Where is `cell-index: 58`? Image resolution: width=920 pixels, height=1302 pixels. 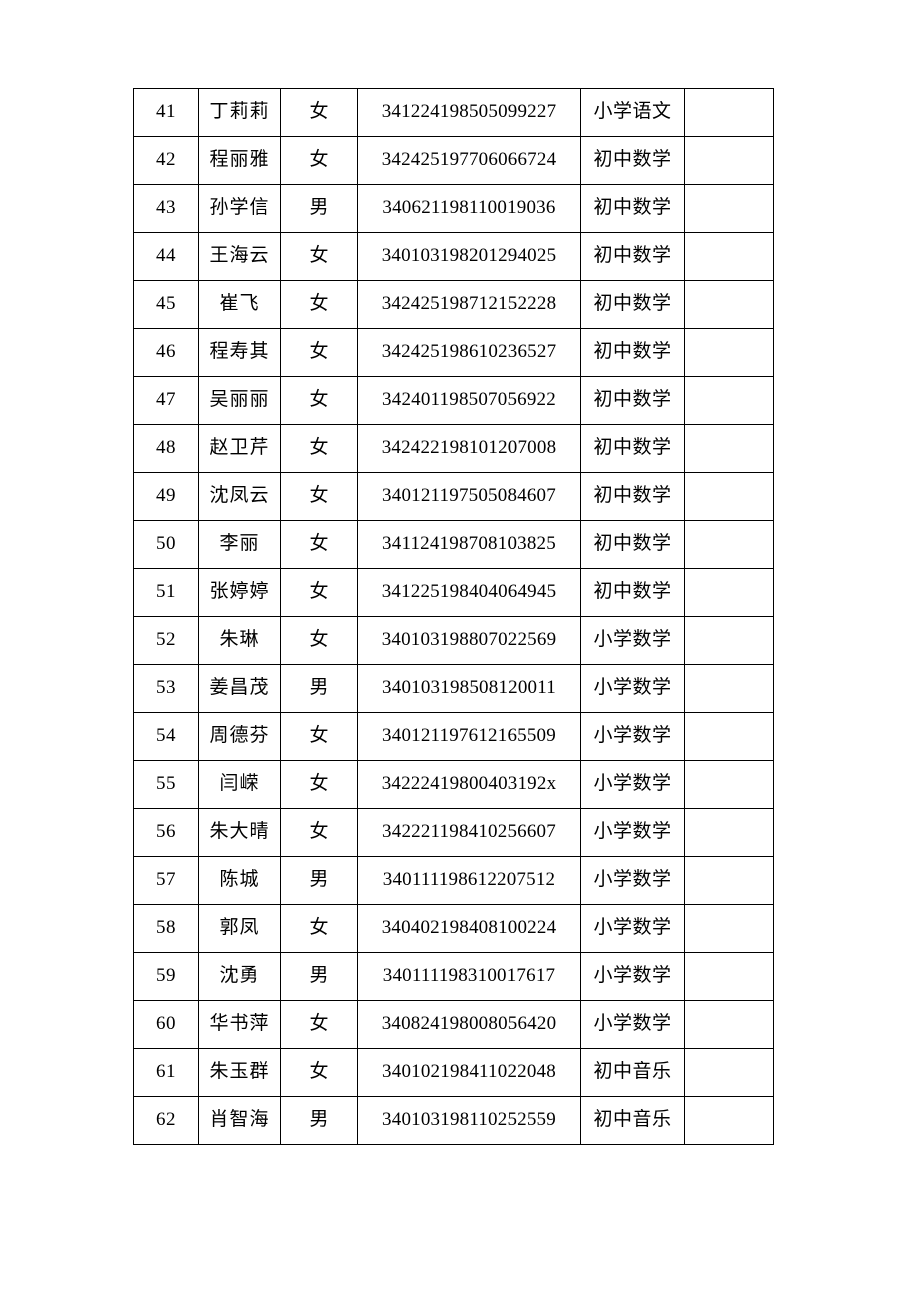
cell-index: 58 is located at coordinates (166, 928).